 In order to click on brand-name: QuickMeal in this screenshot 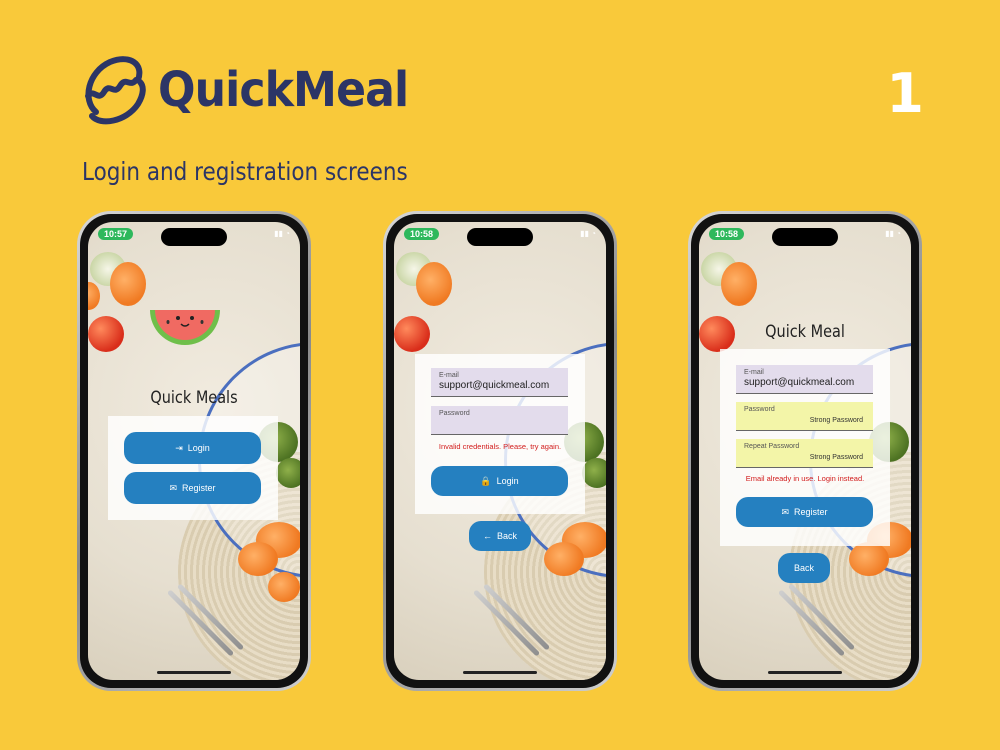, I will do `click(283, 90)`.